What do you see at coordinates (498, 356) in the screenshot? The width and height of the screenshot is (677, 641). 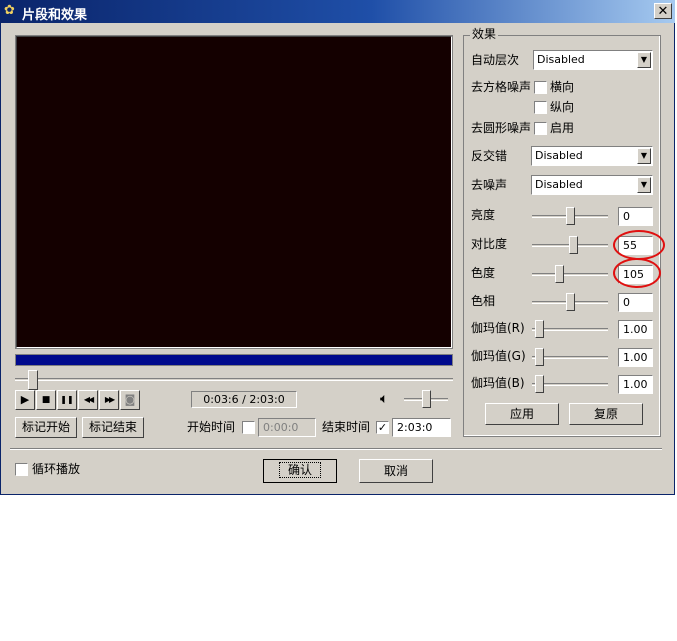 I see `slider-label: 伽玛值(G)` at bounding box center [498, 356].